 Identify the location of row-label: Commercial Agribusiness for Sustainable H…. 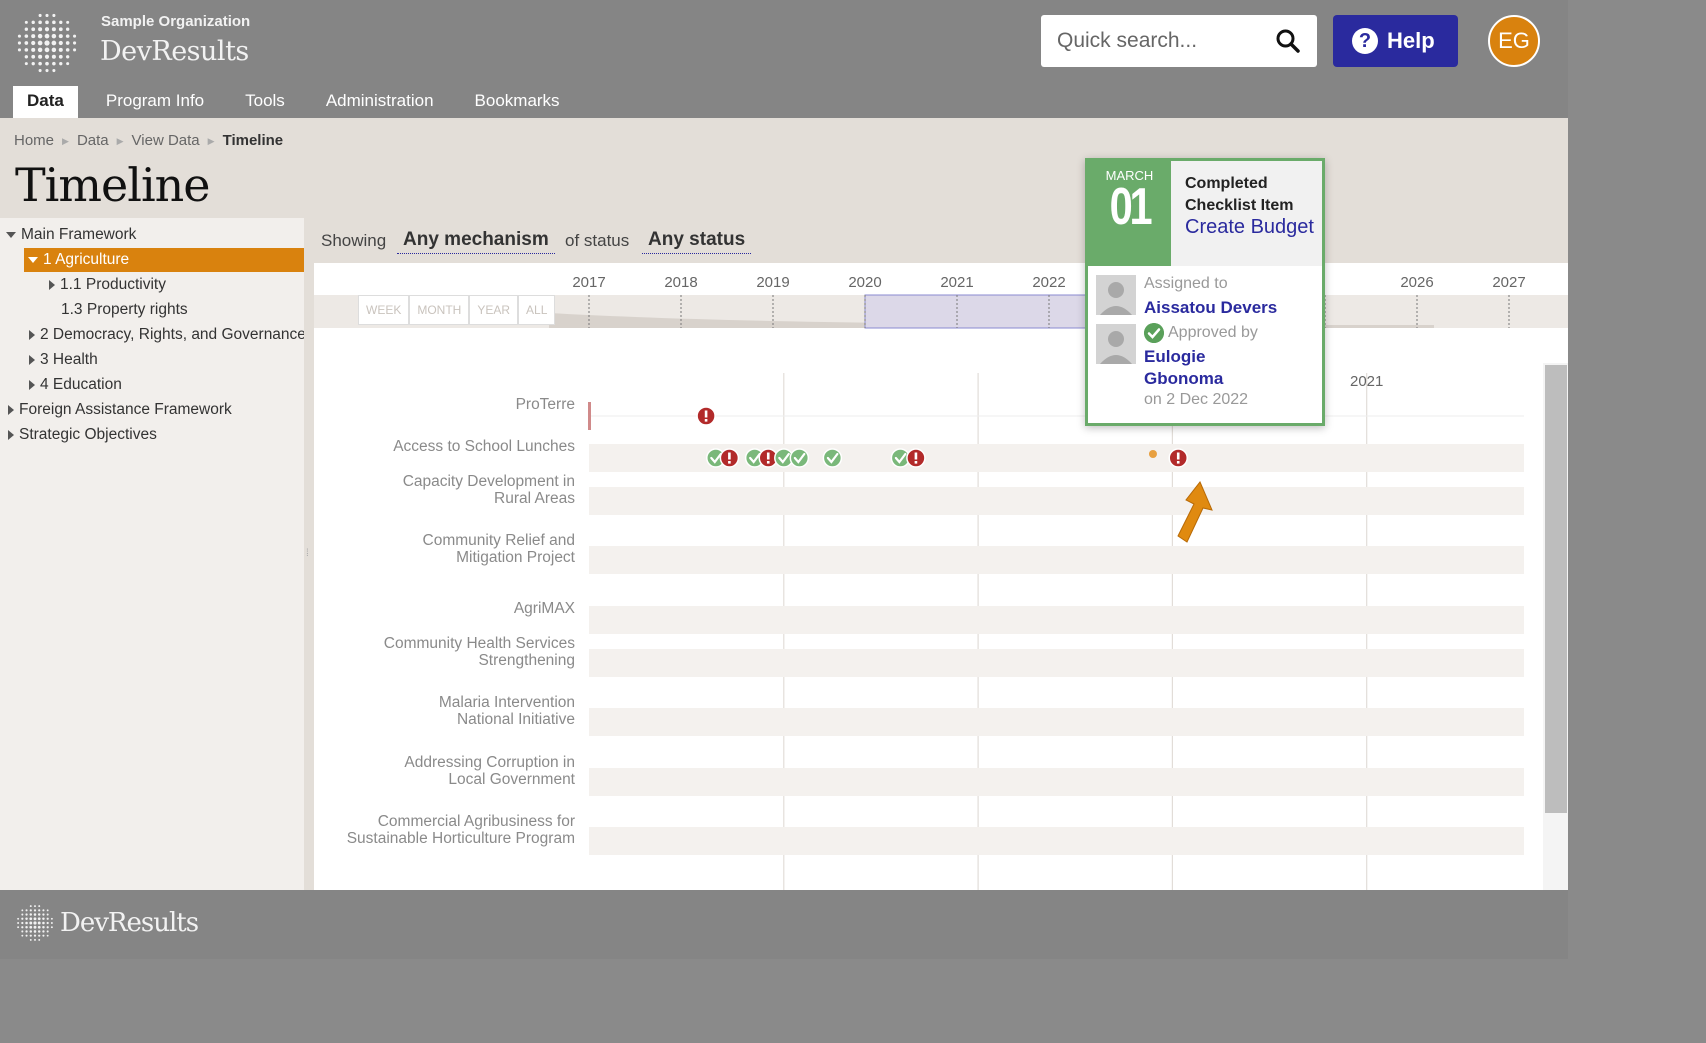
(461, 830).